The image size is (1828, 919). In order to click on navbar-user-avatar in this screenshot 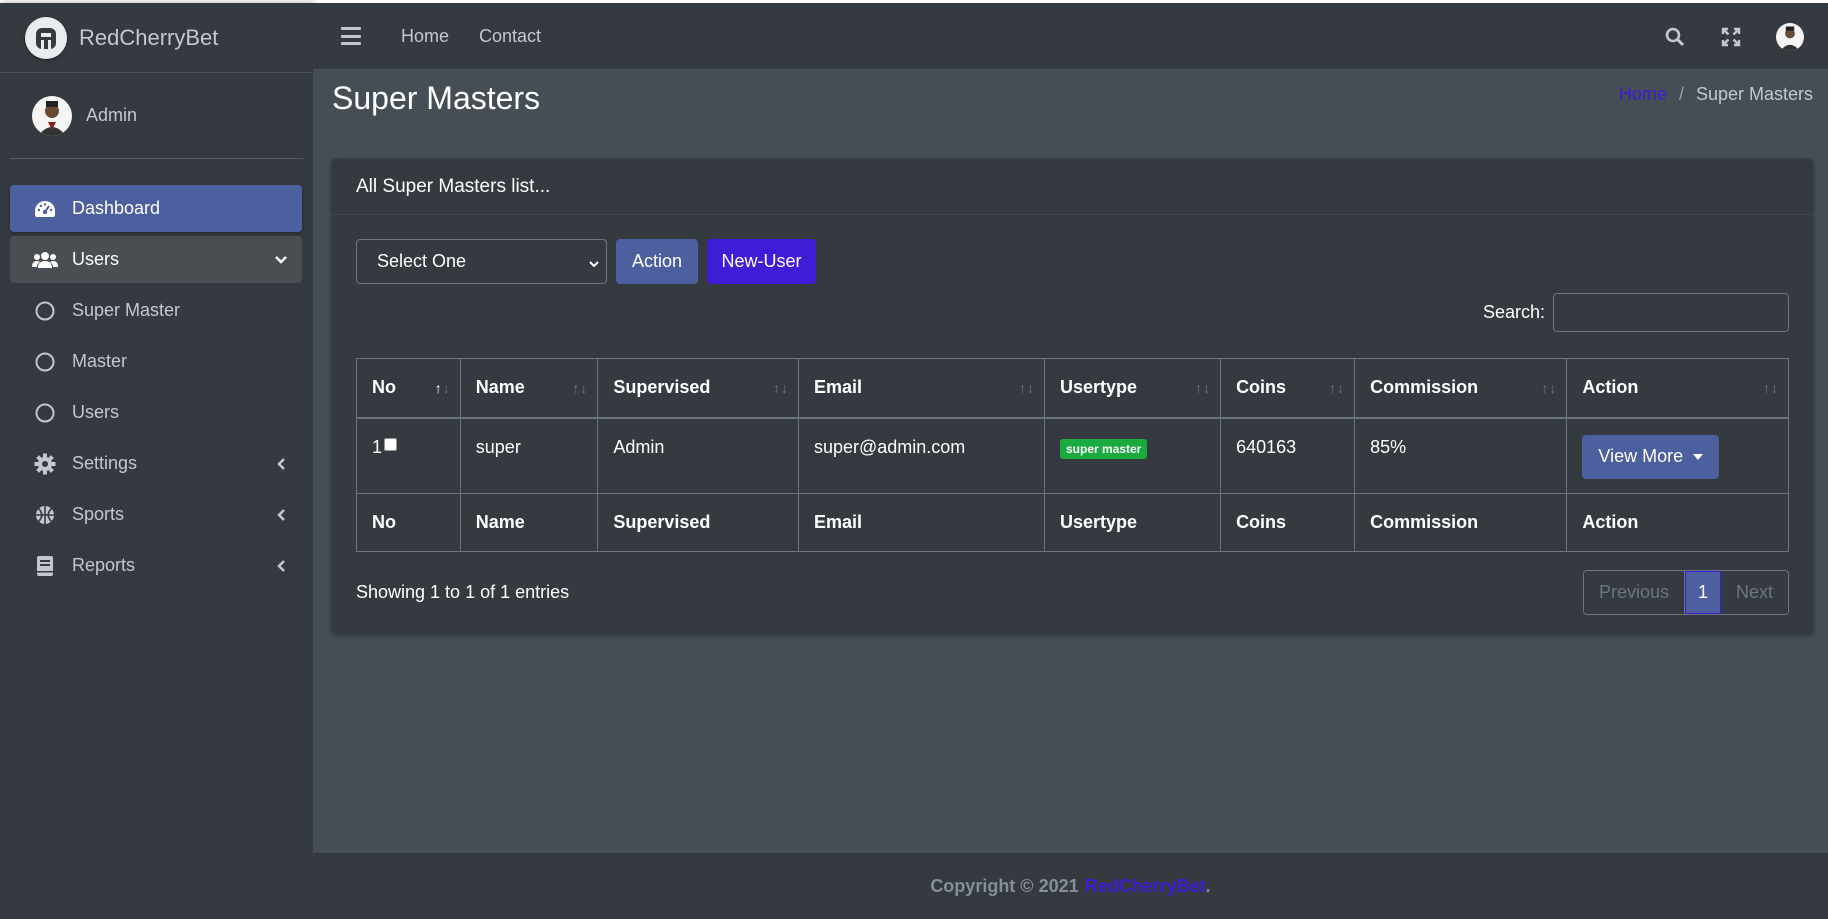, I will do `click(1790, 36)`.